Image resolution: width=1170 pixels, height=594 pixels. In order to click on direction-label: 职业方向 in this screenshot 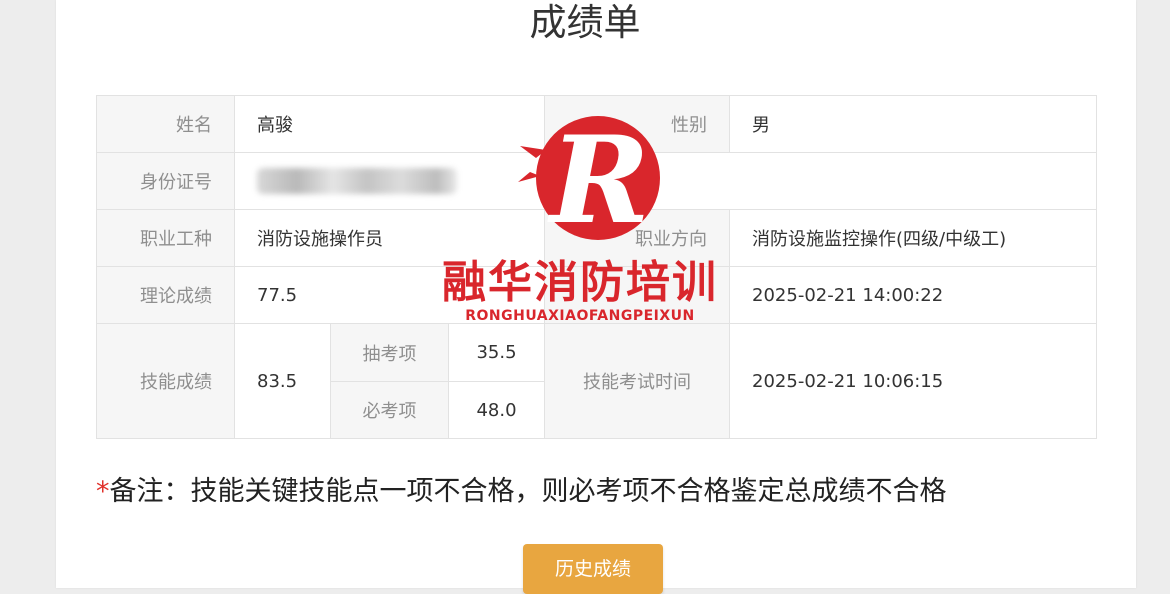, I will do `click(637, 238)`.